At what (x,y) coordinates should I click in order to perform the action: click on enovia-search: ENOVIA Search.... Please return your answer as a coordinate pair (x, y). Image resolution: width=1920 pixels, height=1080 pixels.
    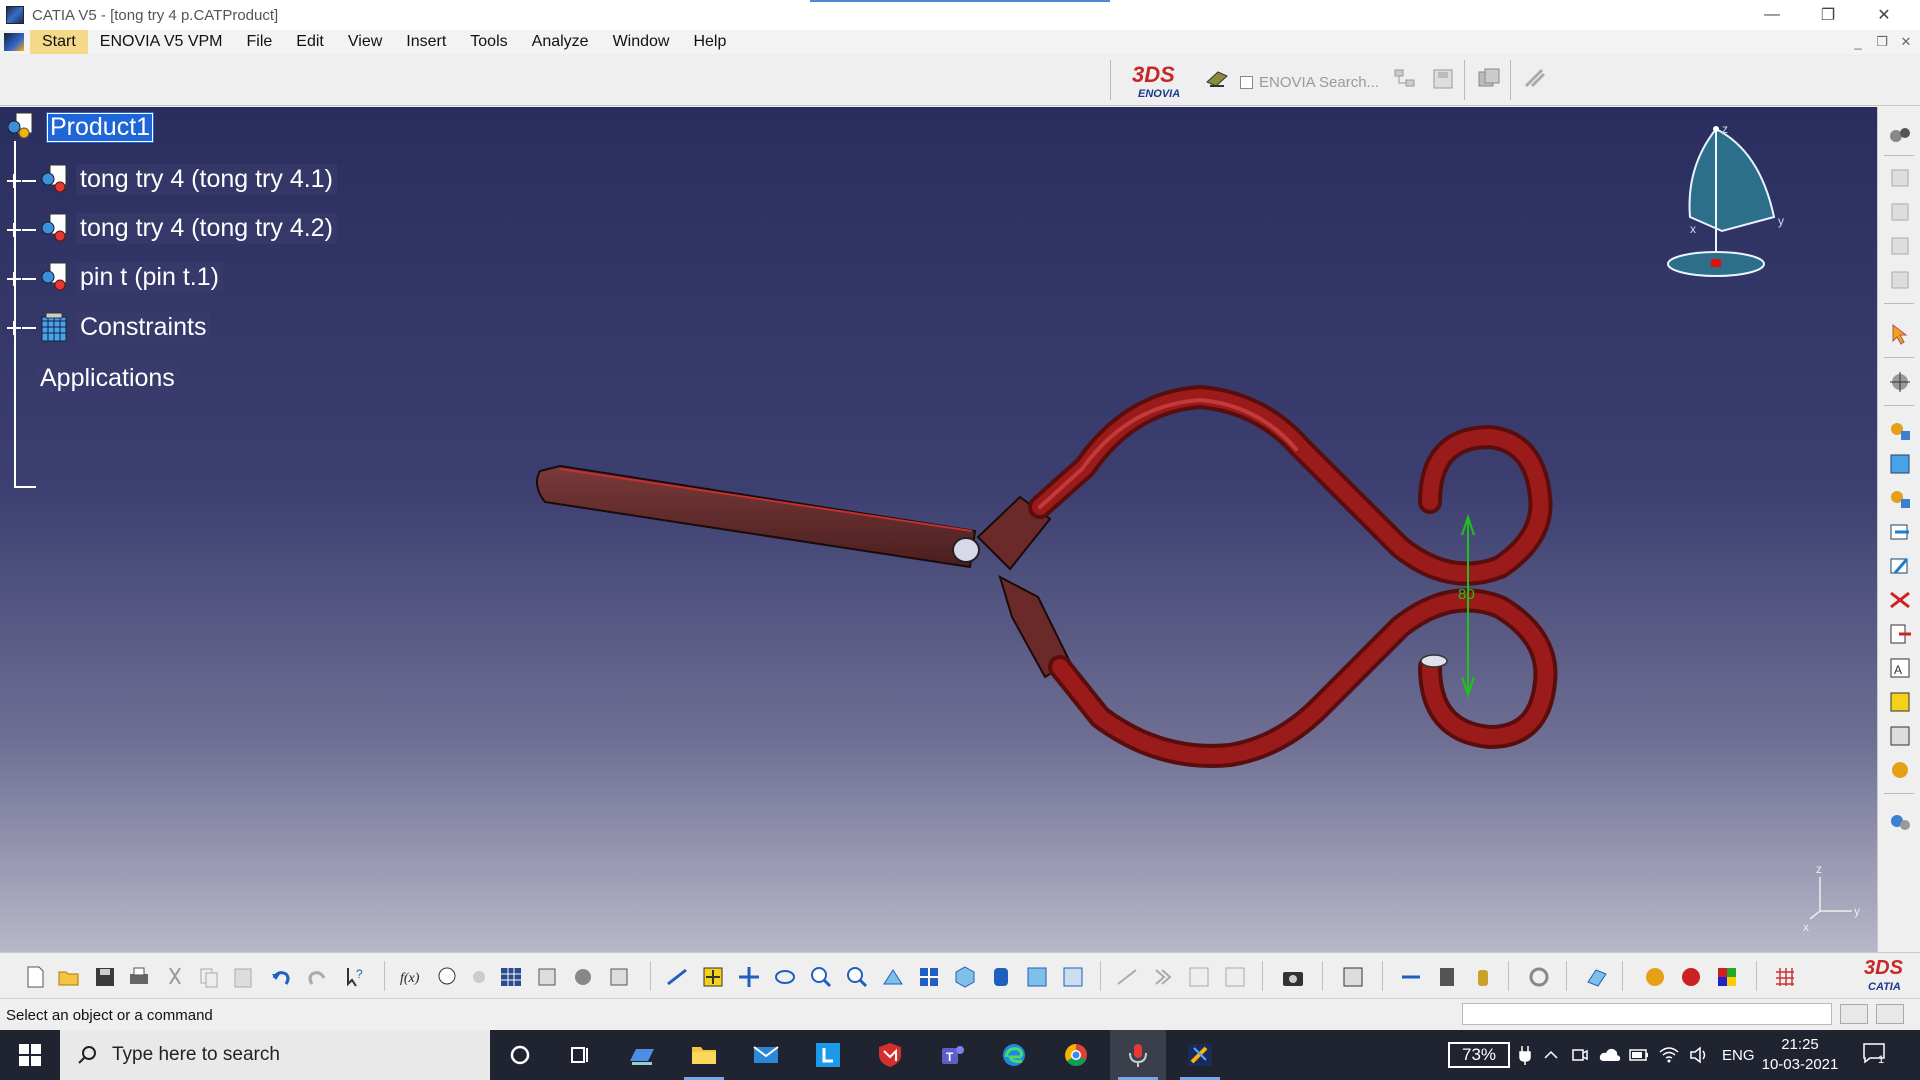
    Looking at the image, I should click on (1309, 82).